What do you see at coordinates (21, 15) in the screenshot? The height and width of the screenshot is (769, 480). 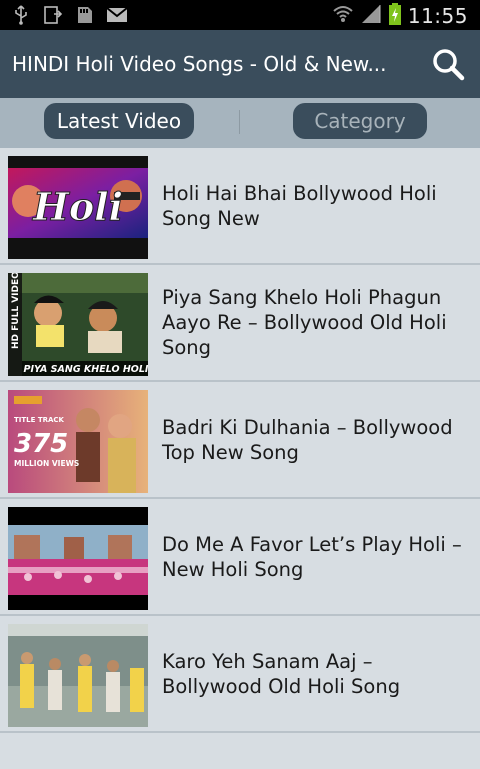 I see `usb-icon` at bounding box center [21, 15].